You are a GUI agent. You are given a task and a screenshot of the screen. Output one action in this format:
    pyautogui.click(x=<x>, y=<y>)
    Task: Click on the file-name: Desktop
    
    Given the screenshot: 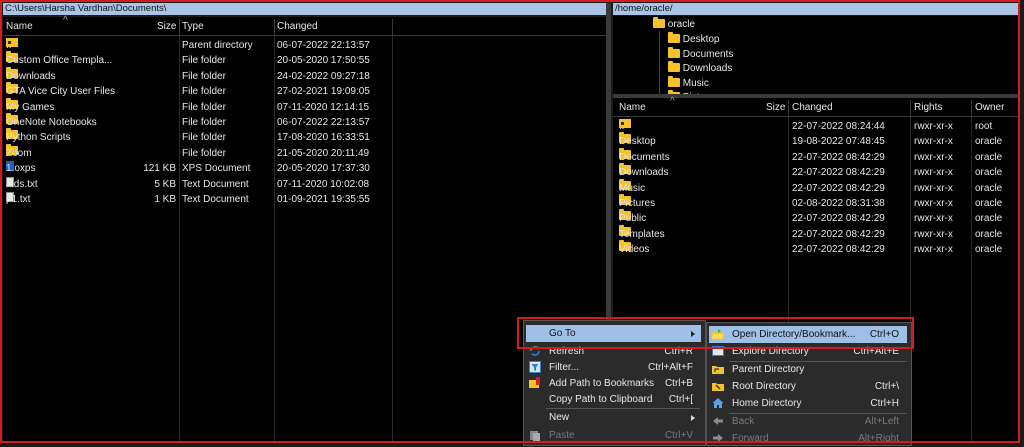 What is the action you would take?
    pyautogui.click(x=637, y=142)
    